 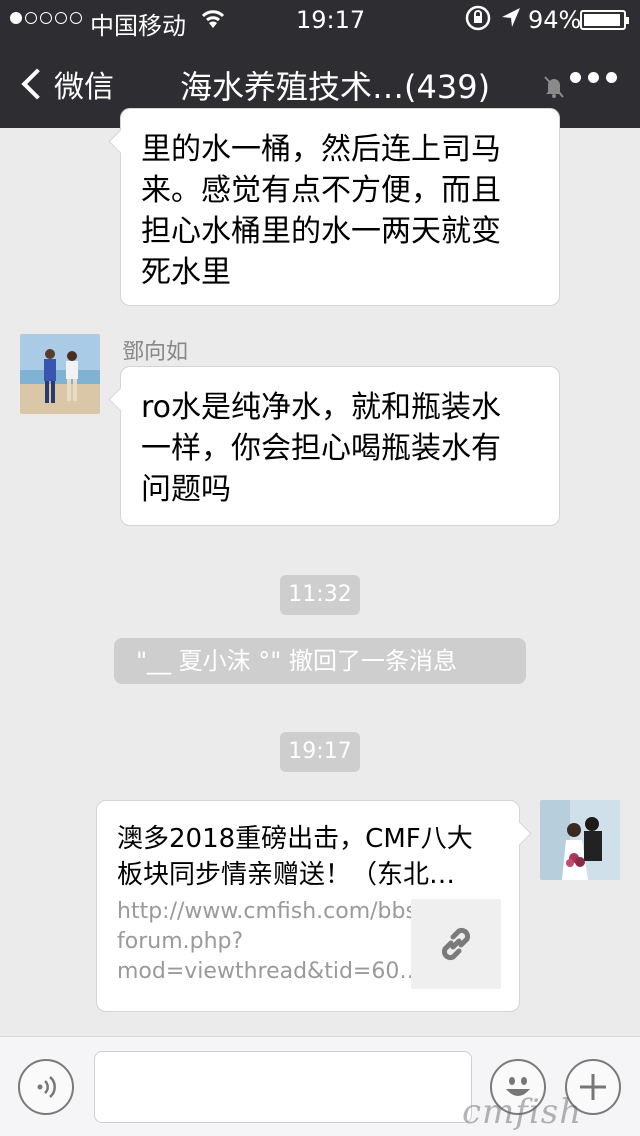 I want to click on sender-name: 鄧向如, so click(x=155, y=352).